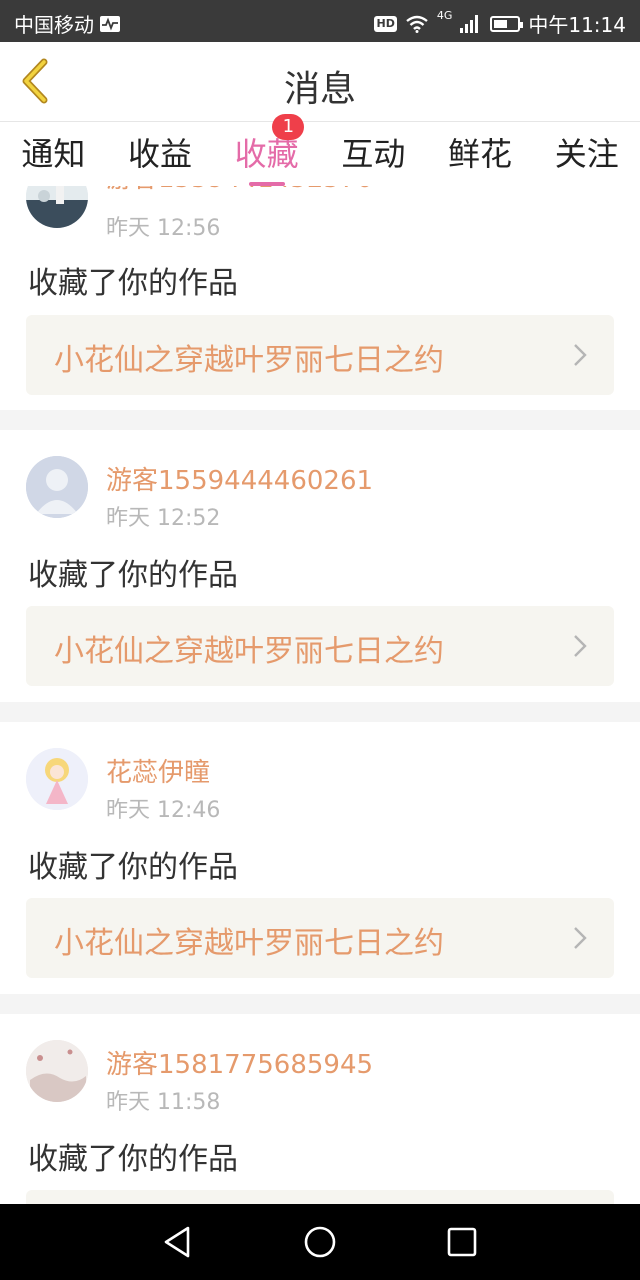 This screenshot has width=640, height=1280. What do you see at coordinates (163, 1102) in the screenshot?
I see `timestamp: 昨天 11:58` at bounding box center [163, 1102].